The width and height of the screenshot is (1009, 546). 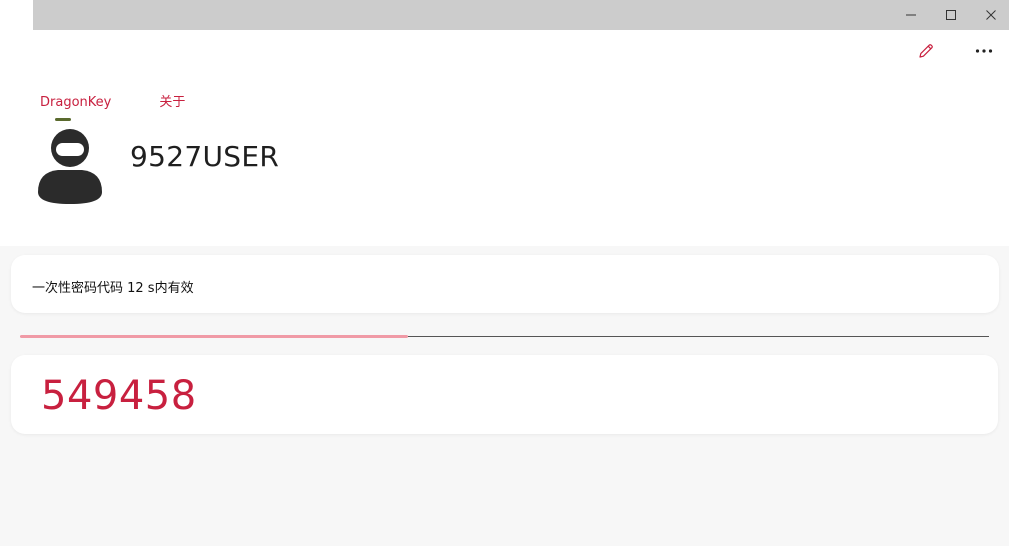 I want to click on edit-button, so click(x=926, y=51).